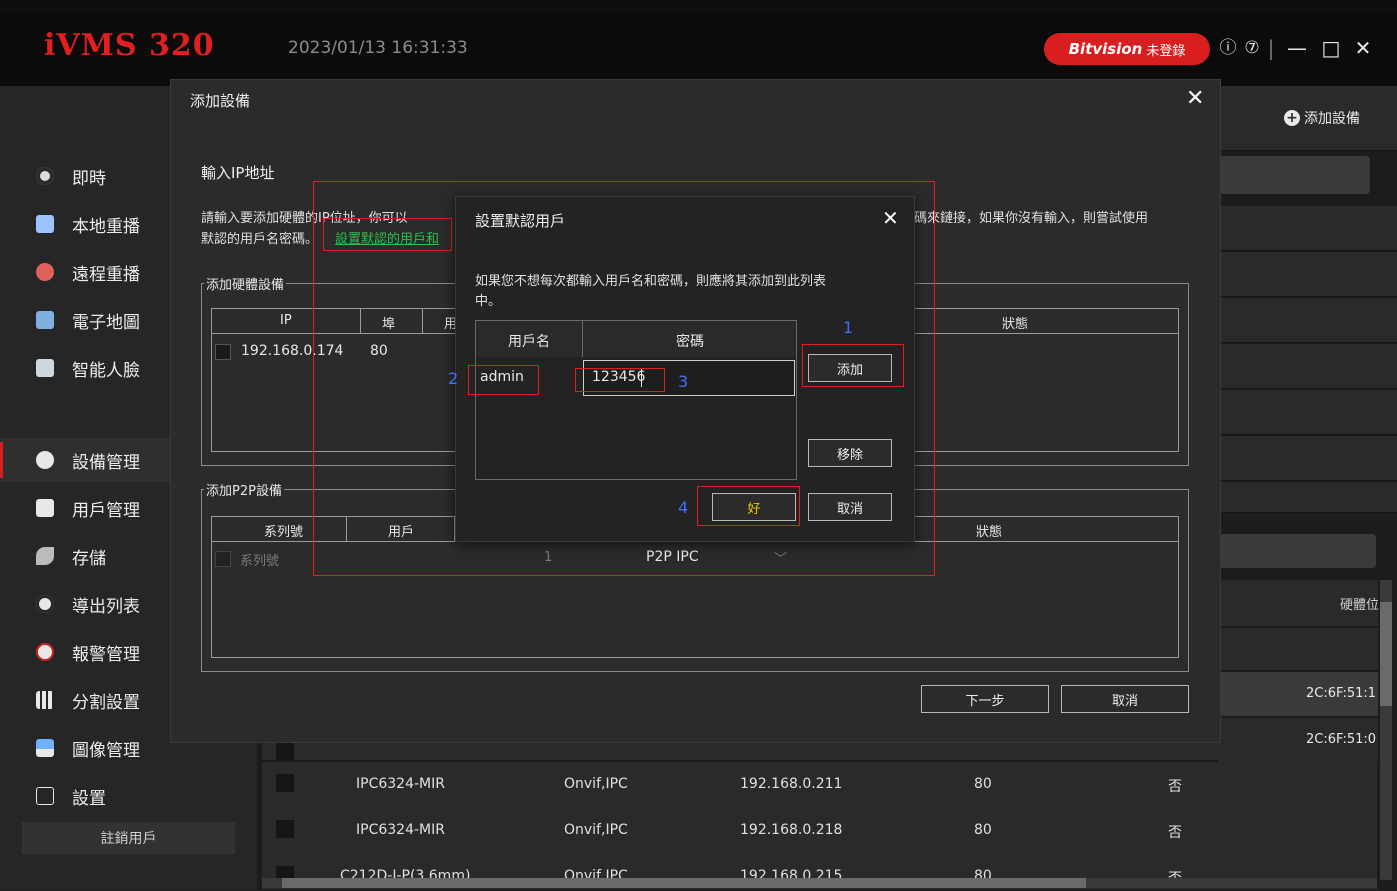 Image resolution: width=1397 pixels, height=891 pixels. Describe the element at coordinates (1228, 48) in the screenshot. I see `info-icon: ⓘ` at that location.